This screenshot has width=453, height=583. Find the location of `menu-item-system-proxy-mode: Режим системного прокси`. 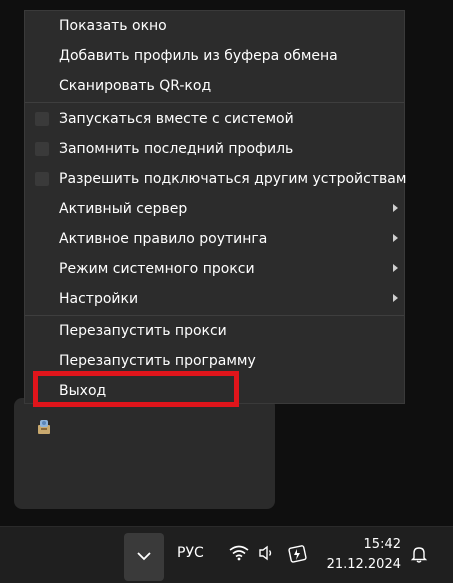

menu-item-system-proxy-mode: Режим системного прокси is located at coordinates (214, 269).